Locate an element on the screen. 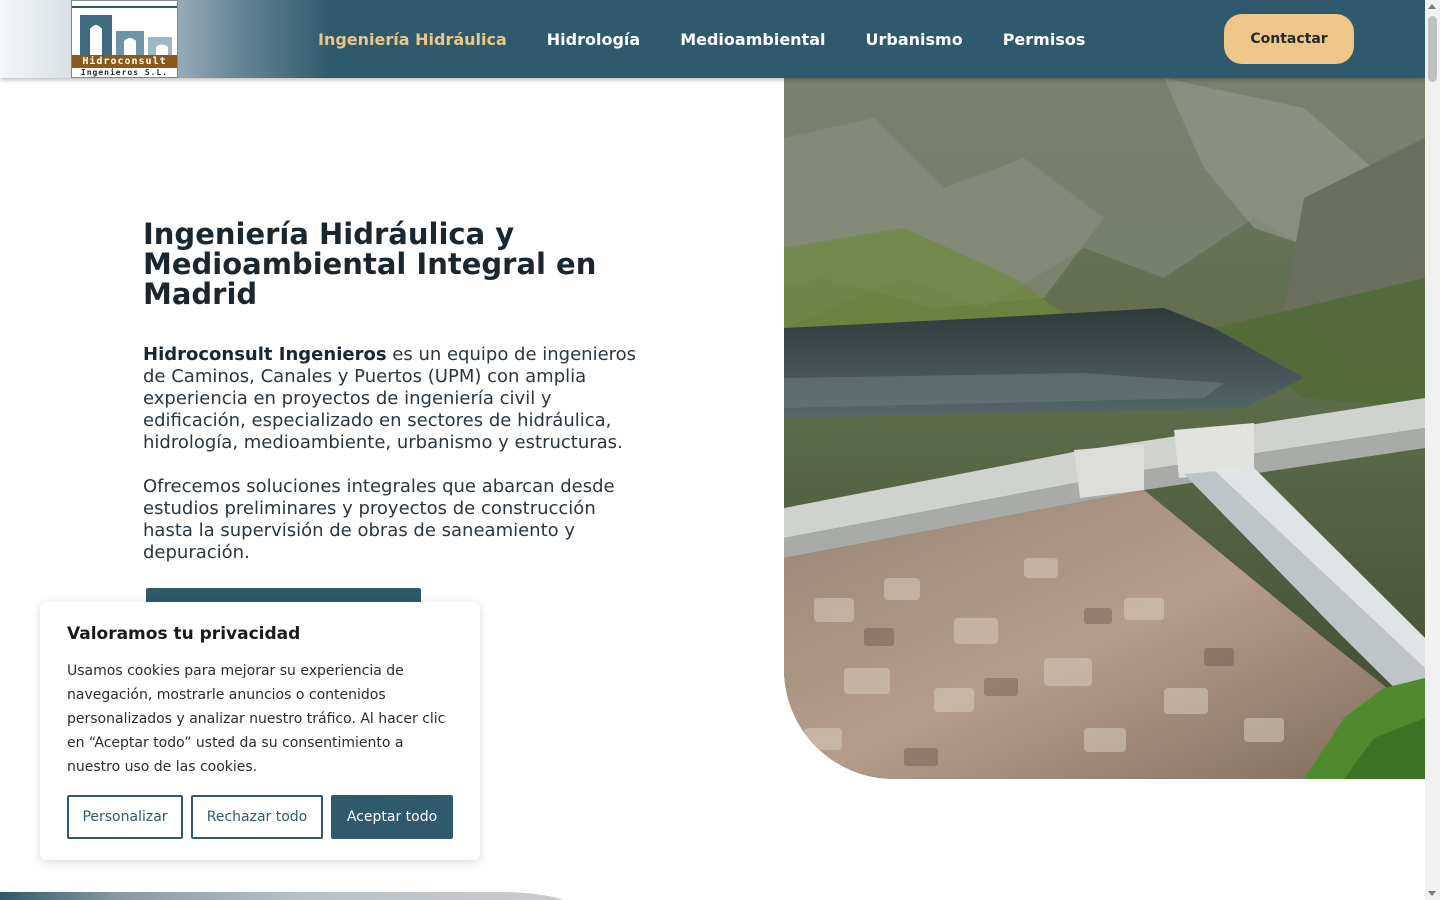 Image resolution: width=1440 pixels, height=900 pixels. company-logo: Hidroconsult Ingenieros S.L. is located at coordinates (124, 39).